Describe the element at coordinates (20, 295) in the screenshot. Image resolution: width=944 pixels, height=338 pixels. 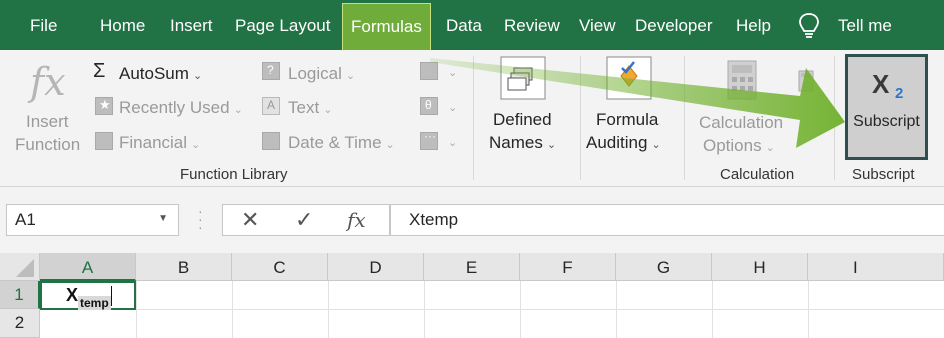
I see `row-header-1: 1` at that location.